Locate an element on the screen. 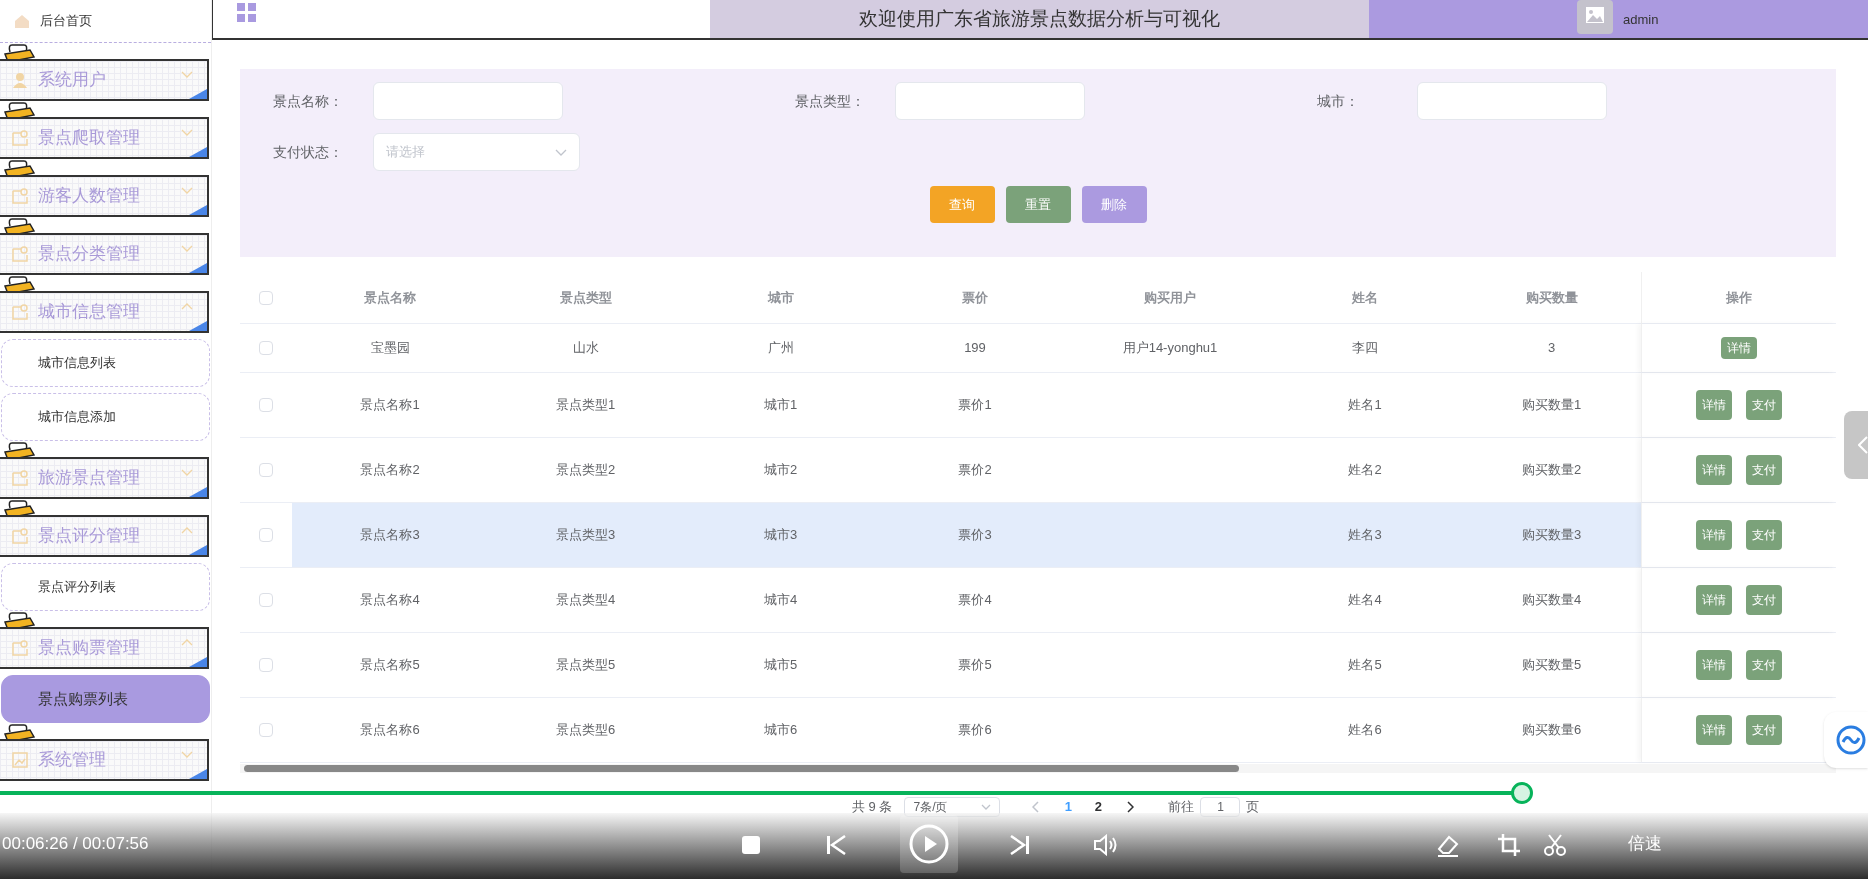 Image resolution: width=1868 pixels, height=879 pixels. table-cell-text: 景点名称2 is located at coordinates (390, 470).